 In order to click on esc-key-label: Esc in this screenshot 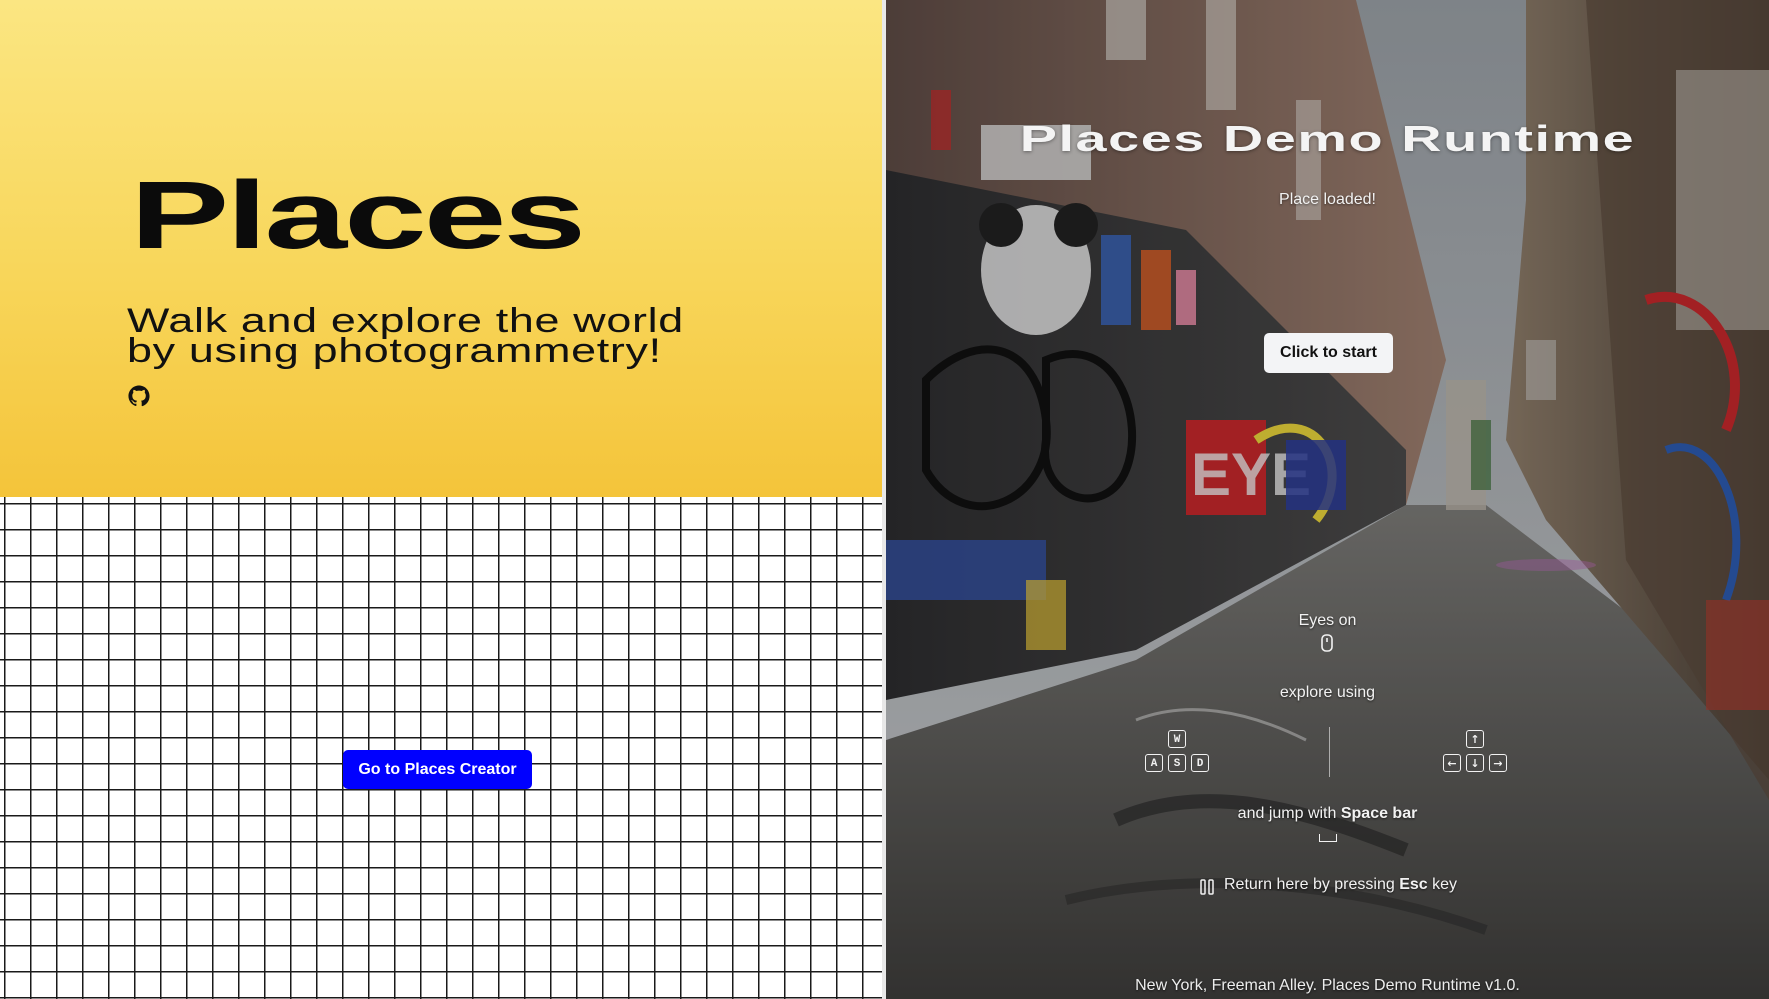, I will do `click(1413, 884)`.